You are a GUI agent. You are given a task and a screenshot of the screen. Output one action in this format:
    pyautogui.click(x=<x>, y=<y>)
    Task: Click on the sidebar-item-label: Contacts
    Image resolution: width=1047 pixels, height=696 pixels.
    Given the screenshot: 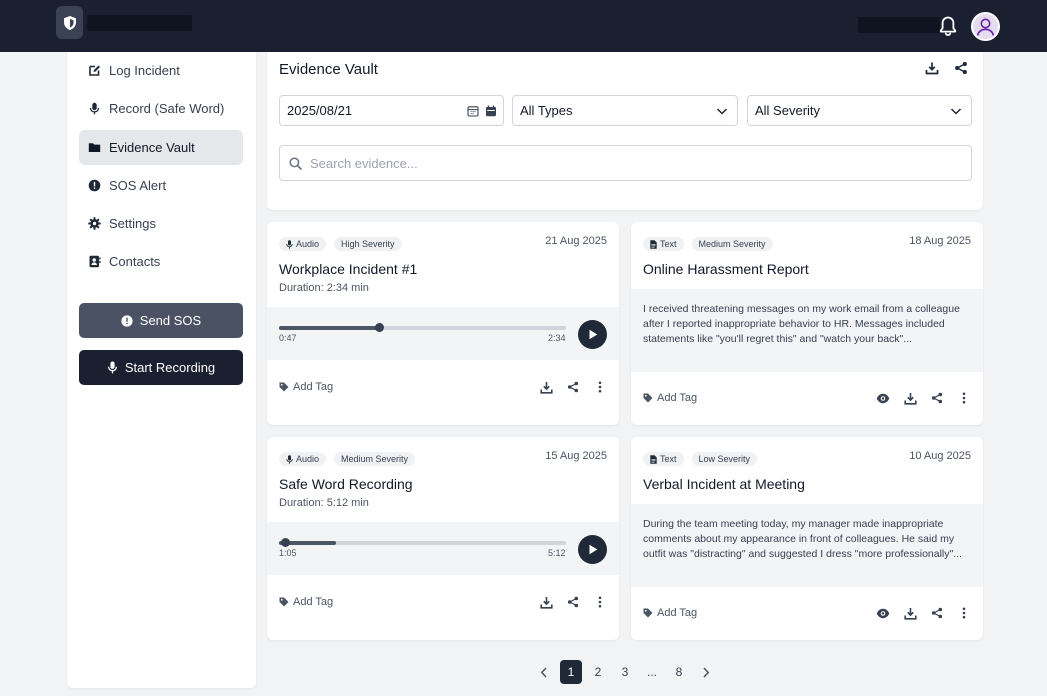 What is the action you would take?
    pyautogui.click(x=135, y=261)
    